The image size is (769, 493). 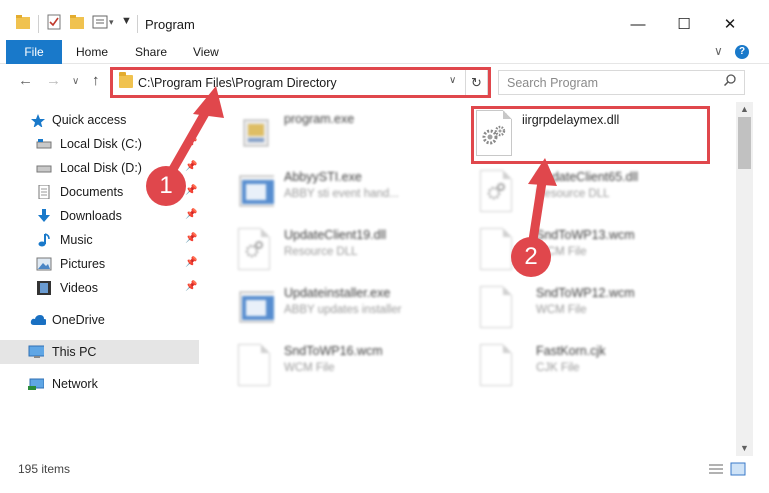 I want to click on large-icons-view-icon, so click(x=738, y=469).